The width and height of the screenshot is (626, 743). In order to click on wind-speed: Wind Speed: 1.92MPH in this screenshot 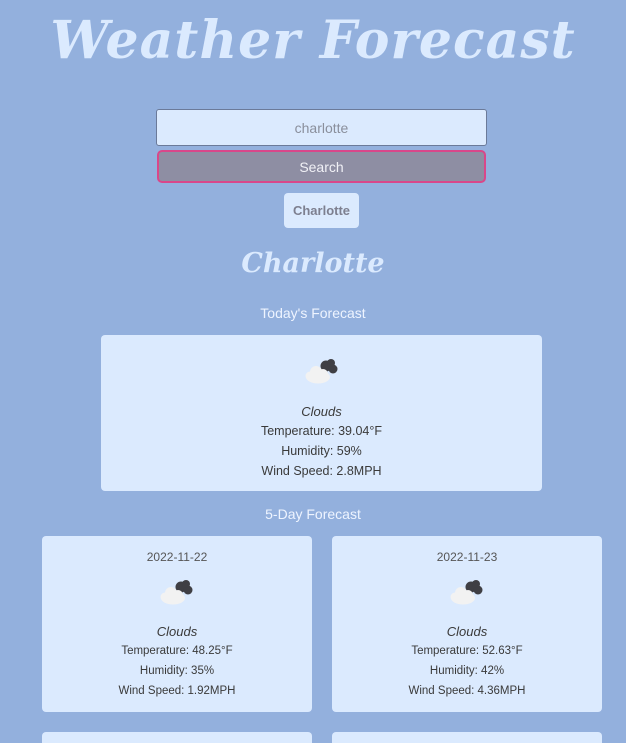, I will do `click(177, 691)`.